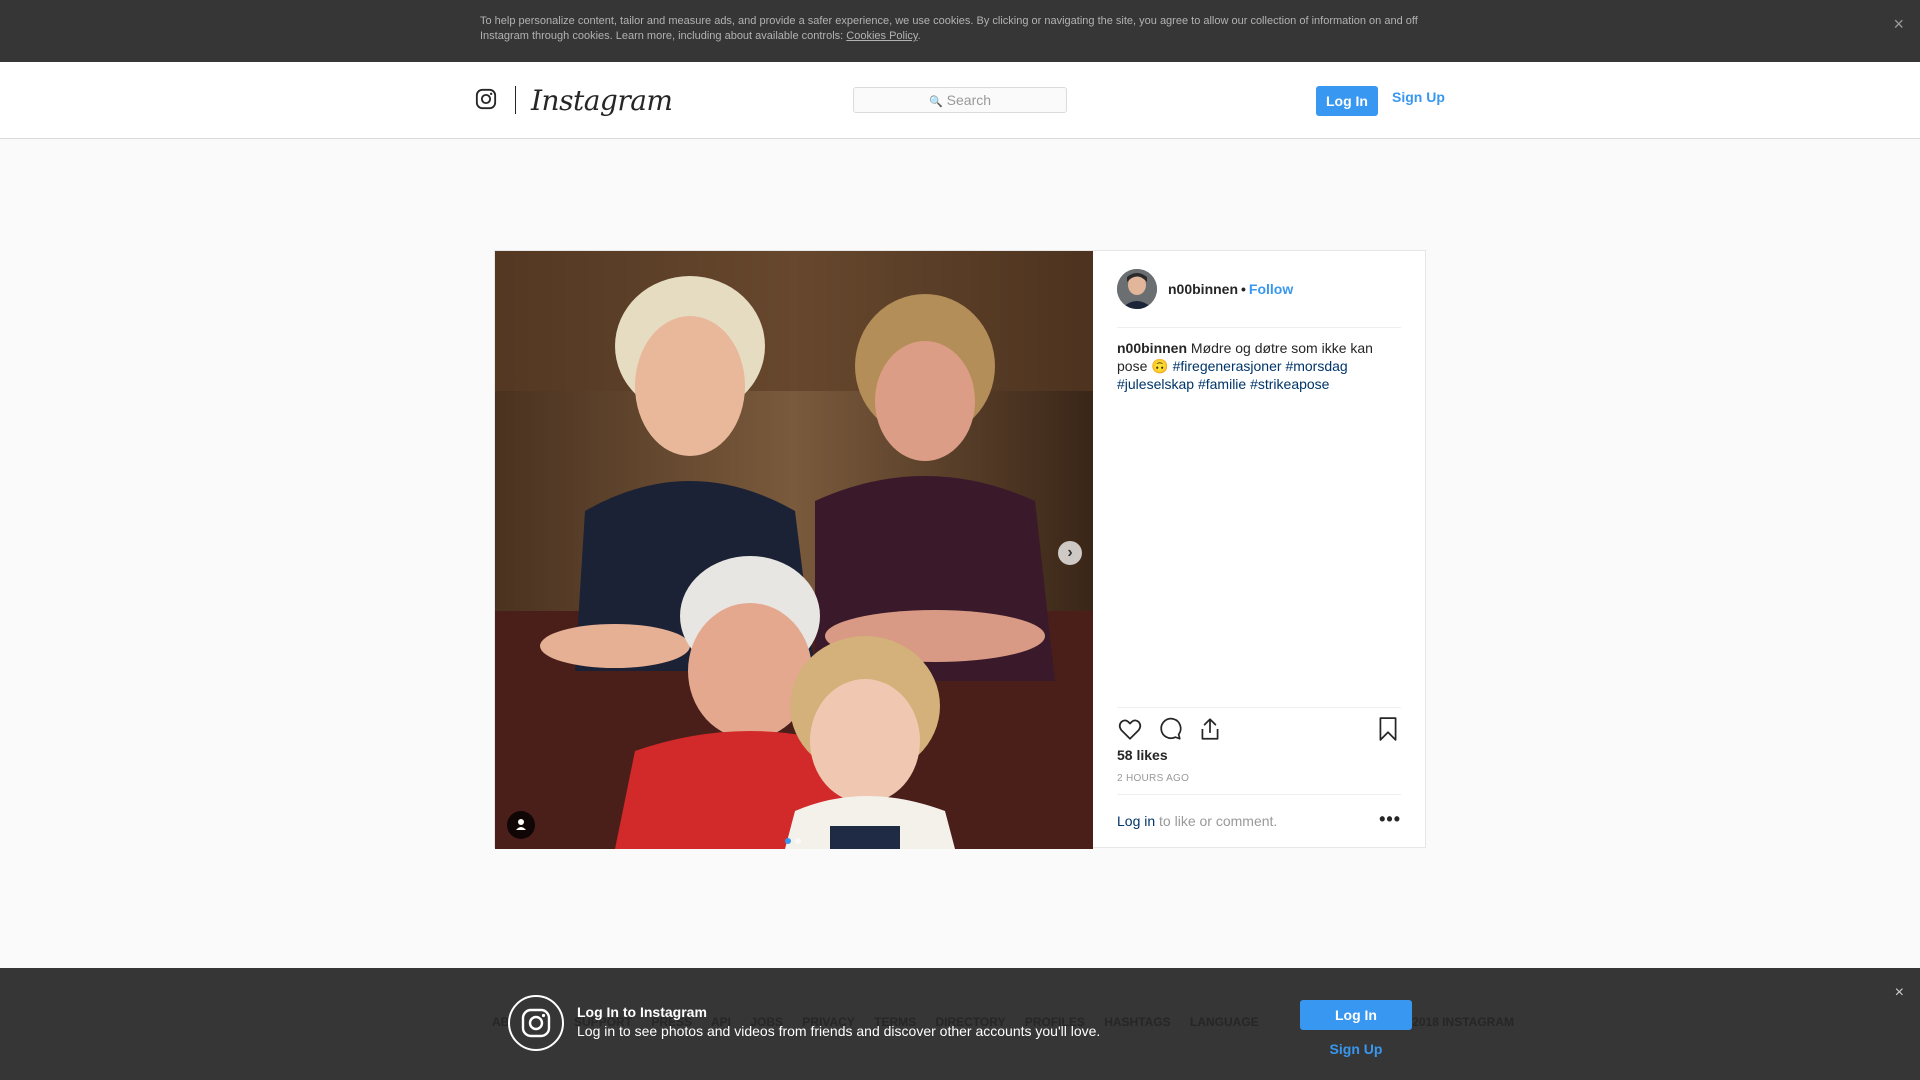 The width and height of the screenshot is (1920, 1080). What do you see at coordinates (1137, 1022) in the screenshot?
I see `footer-link: HASHTAGS` at bounding box center [1137, 1022].